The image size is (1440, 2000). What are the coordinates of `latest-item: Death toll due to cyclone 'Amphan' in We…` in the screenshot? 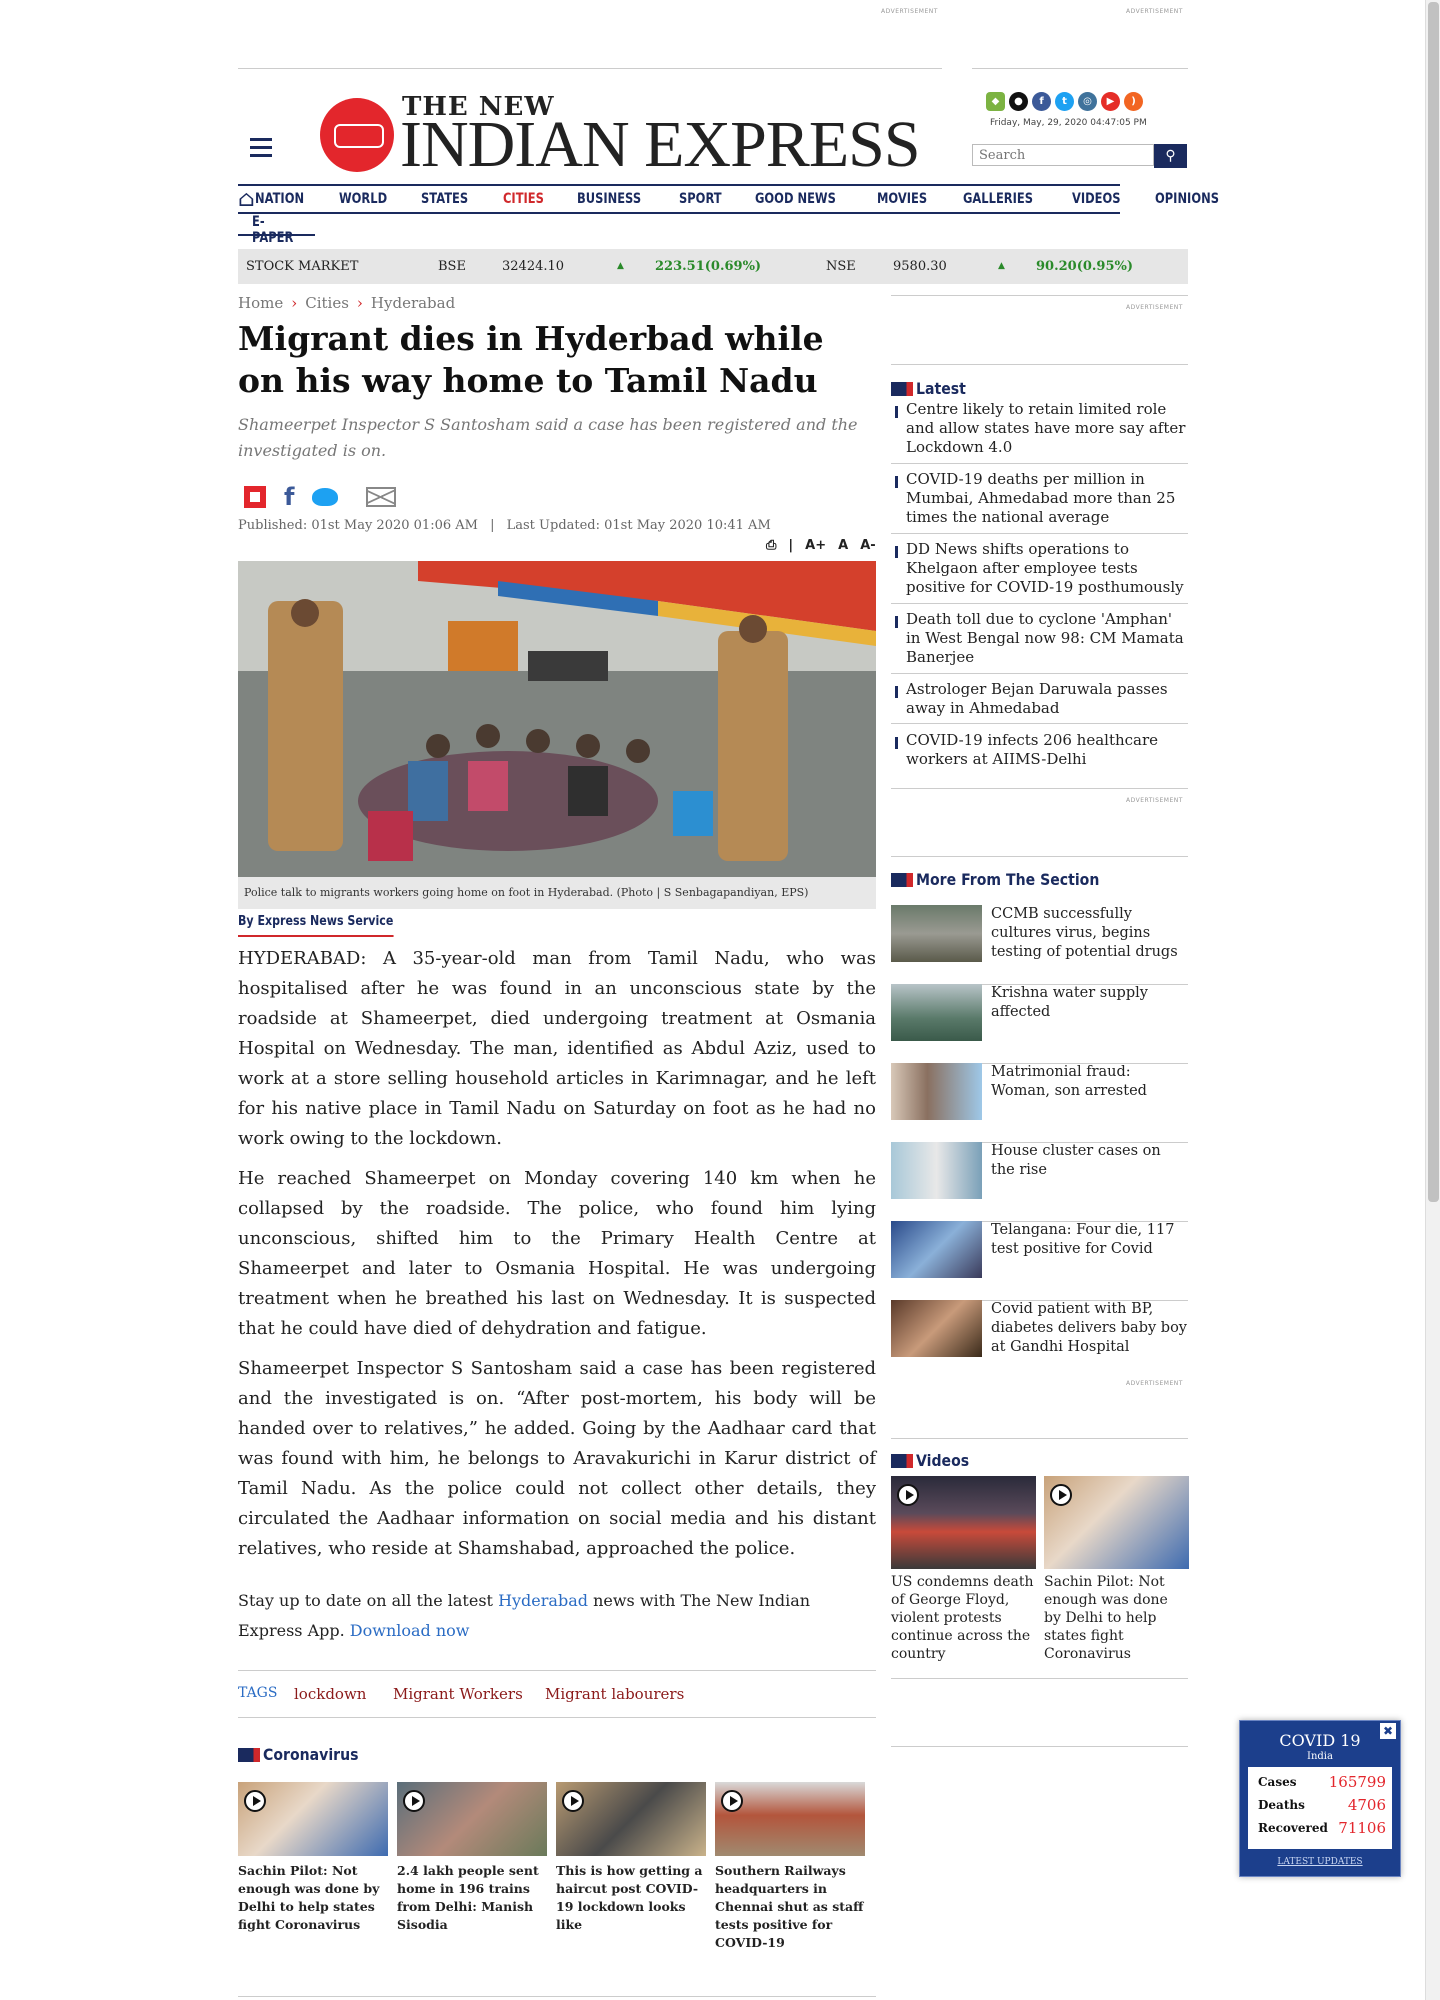 It's located at (1039, 642).